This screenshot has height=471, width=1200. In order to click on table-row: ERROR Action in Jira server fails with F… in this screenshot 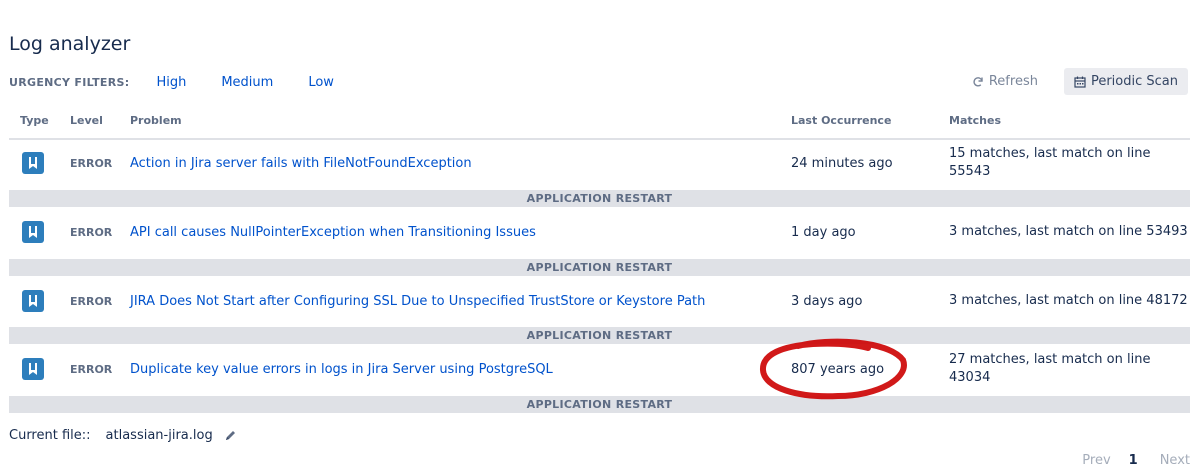, I will do `click(599, 163)`.